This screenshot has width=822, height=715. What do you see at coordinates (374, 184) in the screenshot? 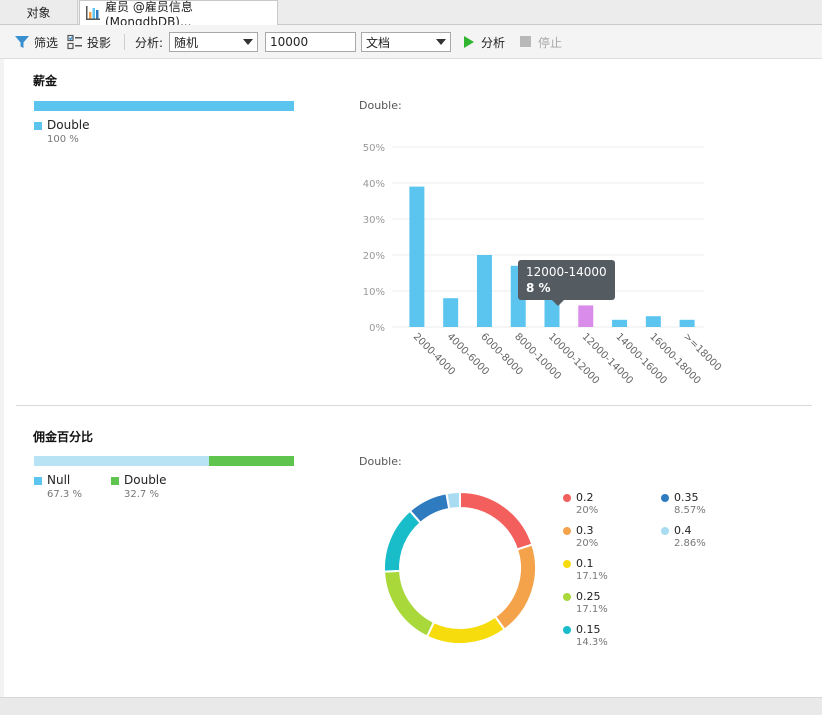
I see `y-tick-label: 40%` at bounding box center [374, 184].